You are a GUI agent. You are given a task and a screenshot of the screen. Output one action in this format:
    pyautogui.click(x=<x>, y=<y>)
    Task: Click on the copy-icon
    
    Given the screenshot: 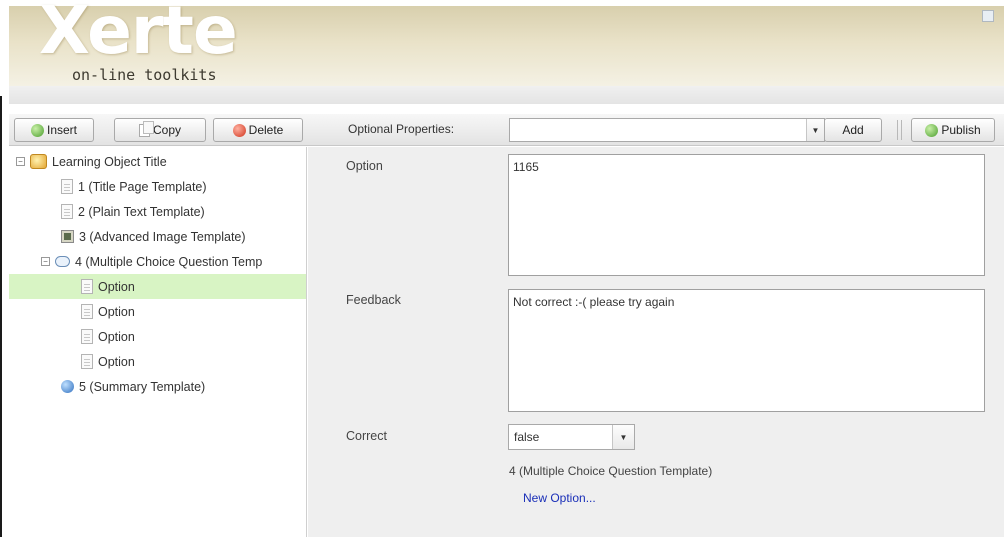 What is the action you would take?
    pyautogui.click(x=146, y=128)
    